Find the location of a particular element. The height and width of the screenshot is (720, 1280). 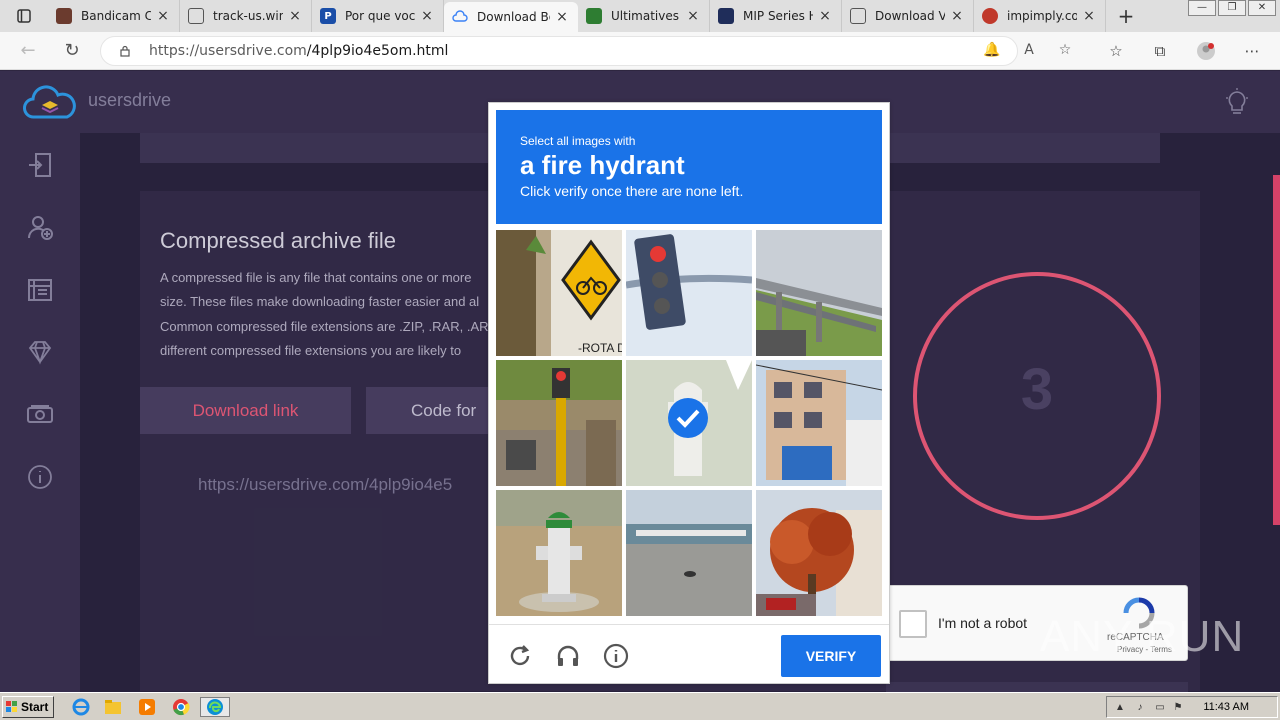

browser-tab: Bandicam Cr × is located at coordinates (114, 16).